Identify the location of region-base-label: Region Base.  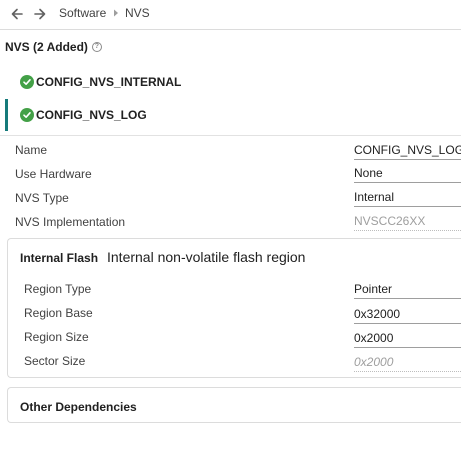
(58, 313).